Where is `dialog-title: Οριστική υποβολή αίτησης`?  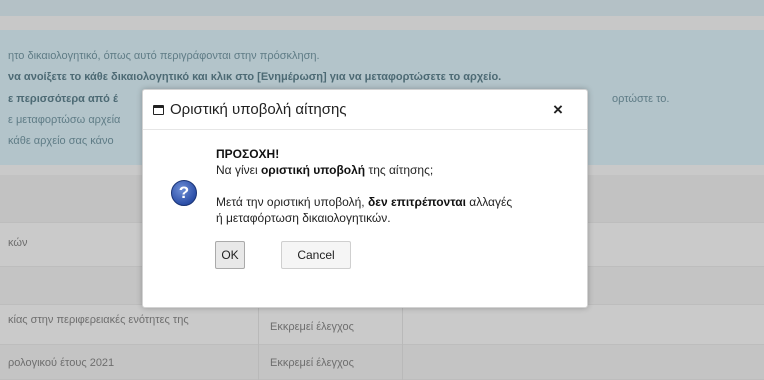
dialog-title: Οριστική υποβολή αίτησης is located at coordinates (258, 109).